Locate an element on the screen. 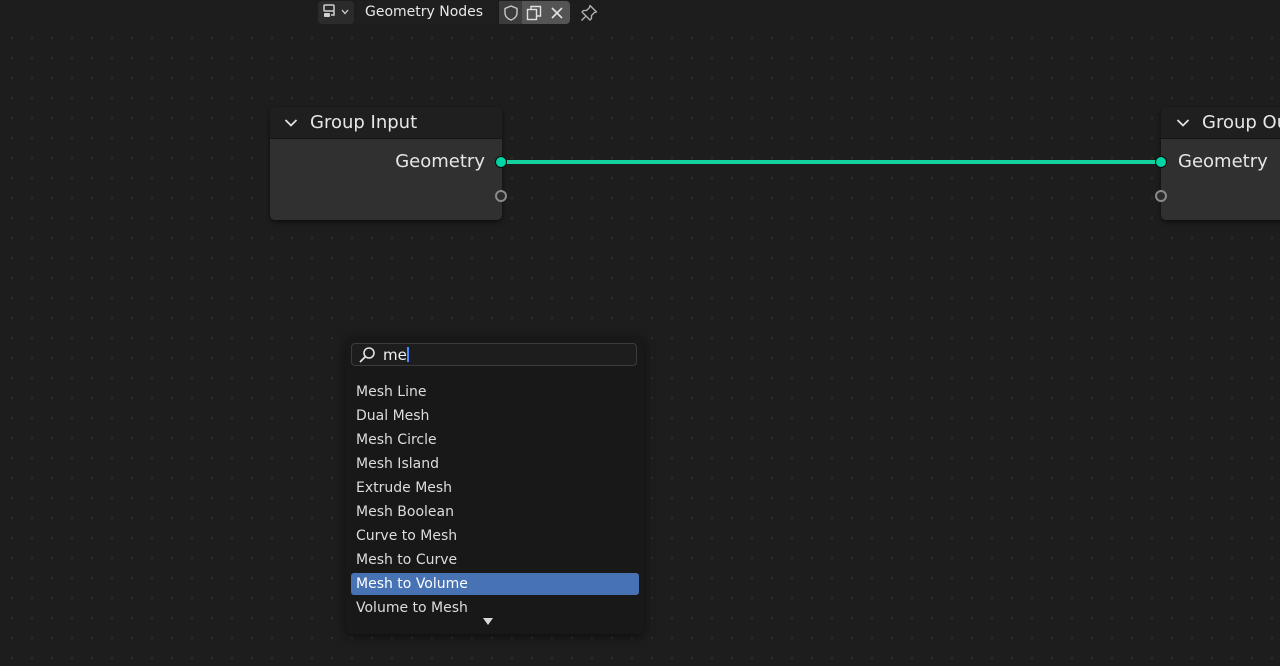 This screenshot has height=666, width=1280. geometry-output-socket is located at coordinates (501, 162).